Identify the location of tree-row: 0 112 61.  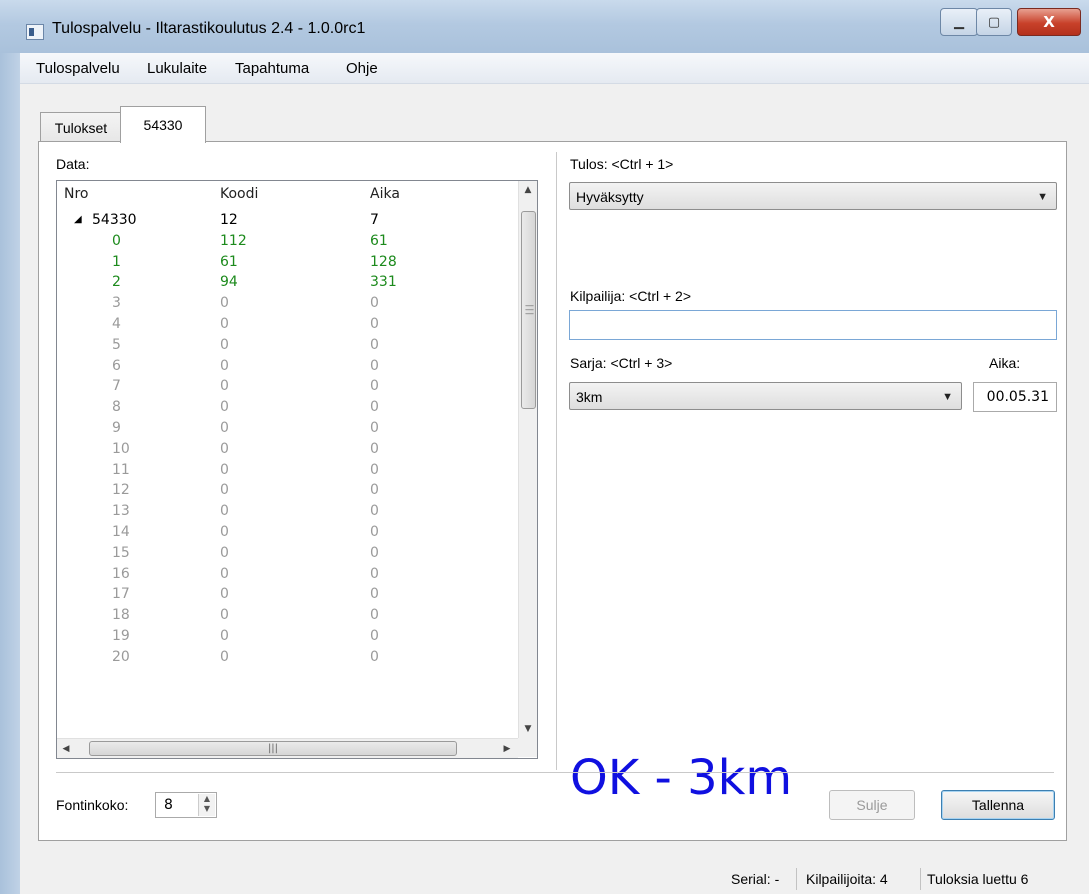
(287, 241).